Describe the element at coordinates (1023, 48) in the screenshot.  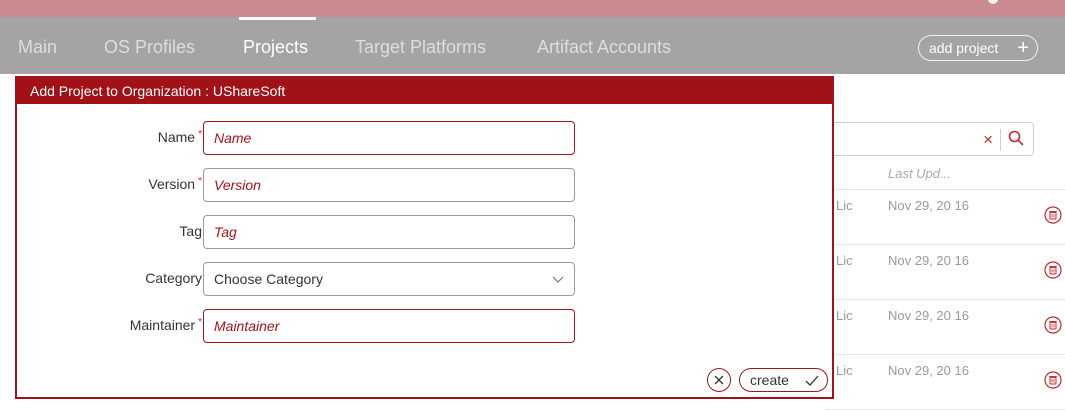
I see `plus-icon: +` at that location.